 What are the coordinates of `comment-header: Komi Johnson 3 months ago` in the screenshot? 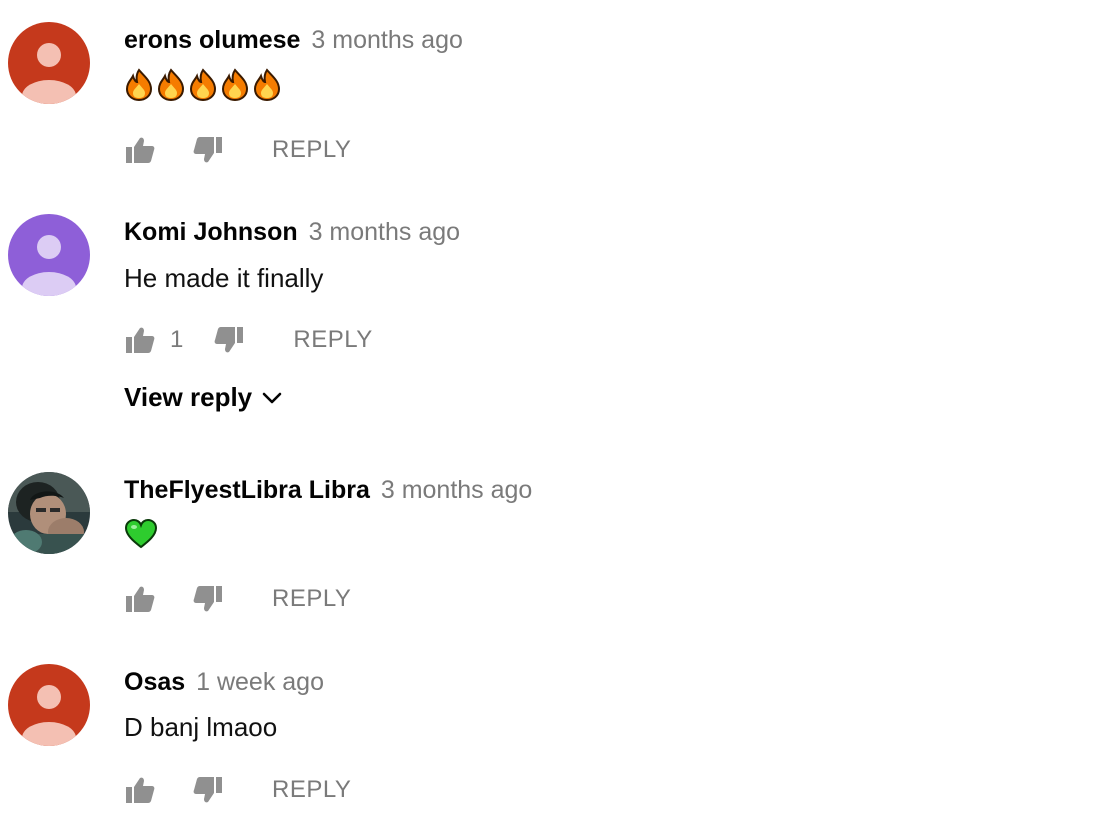 It's located at (292, 232).